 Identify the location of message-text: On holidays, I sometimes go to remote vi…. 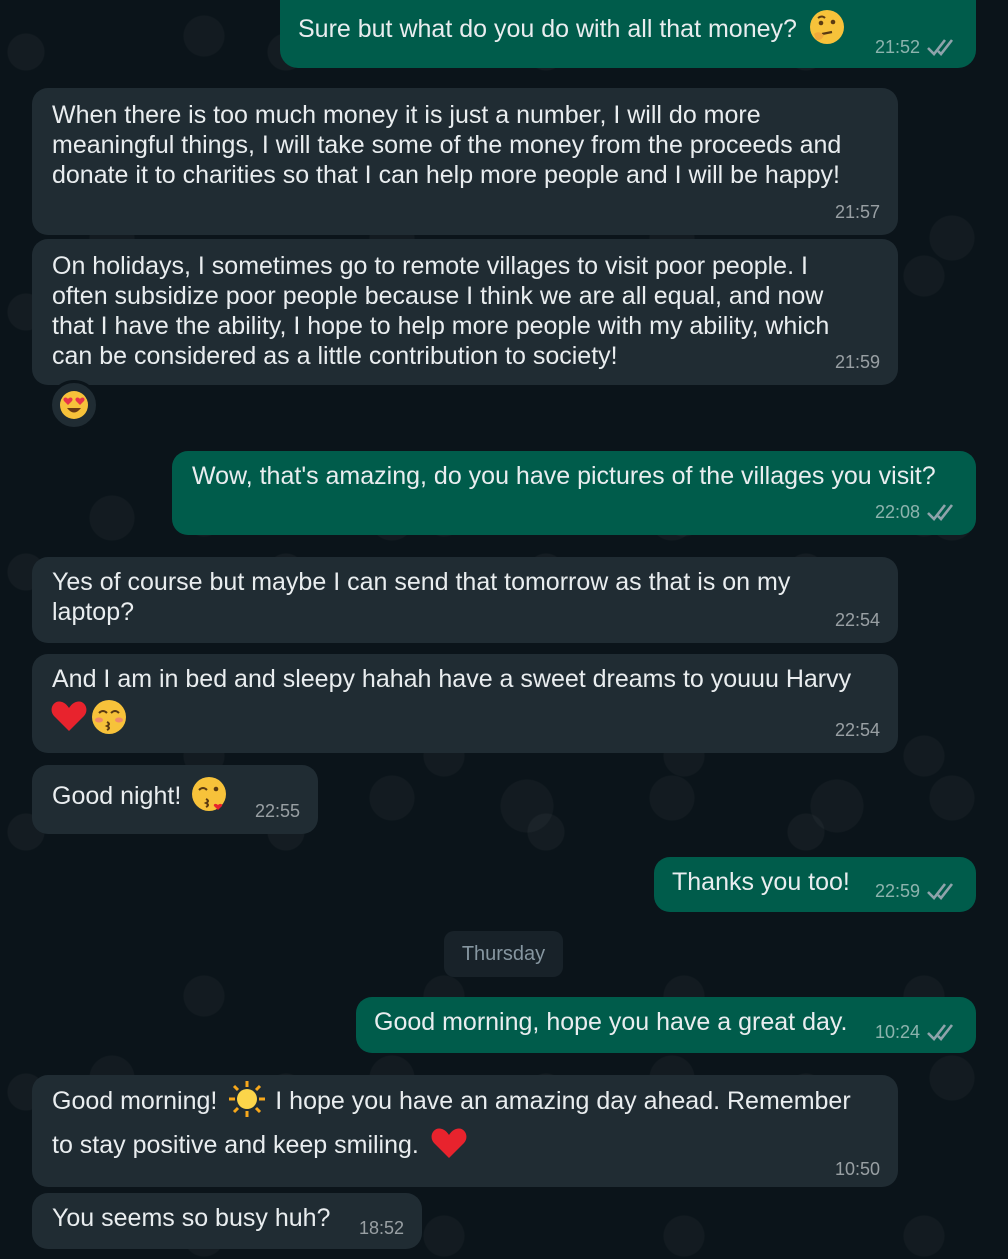
(441, 311).